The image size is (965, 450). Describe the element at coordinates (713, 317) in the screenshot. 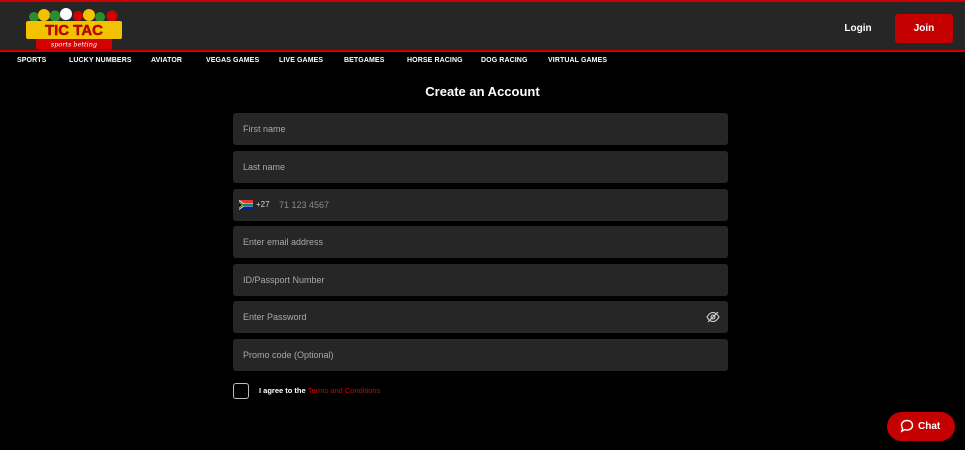

I see `eye-slash-icon` at that location.